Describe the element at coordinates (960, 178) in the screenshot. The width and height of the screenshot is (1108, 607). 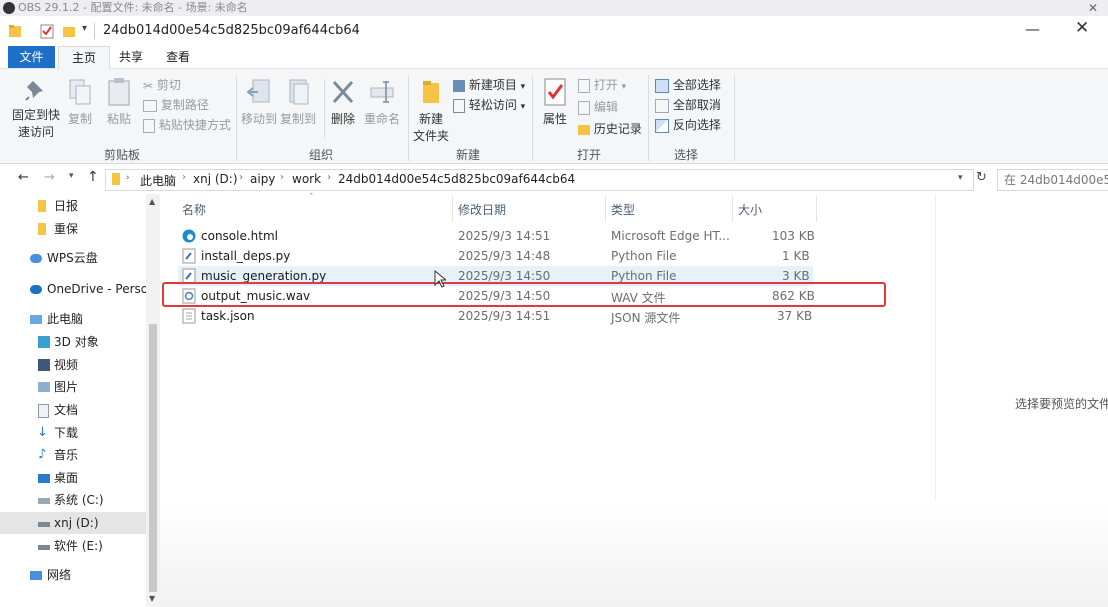
I see `address-dropdown-chevron-icon: ▾` at that location.